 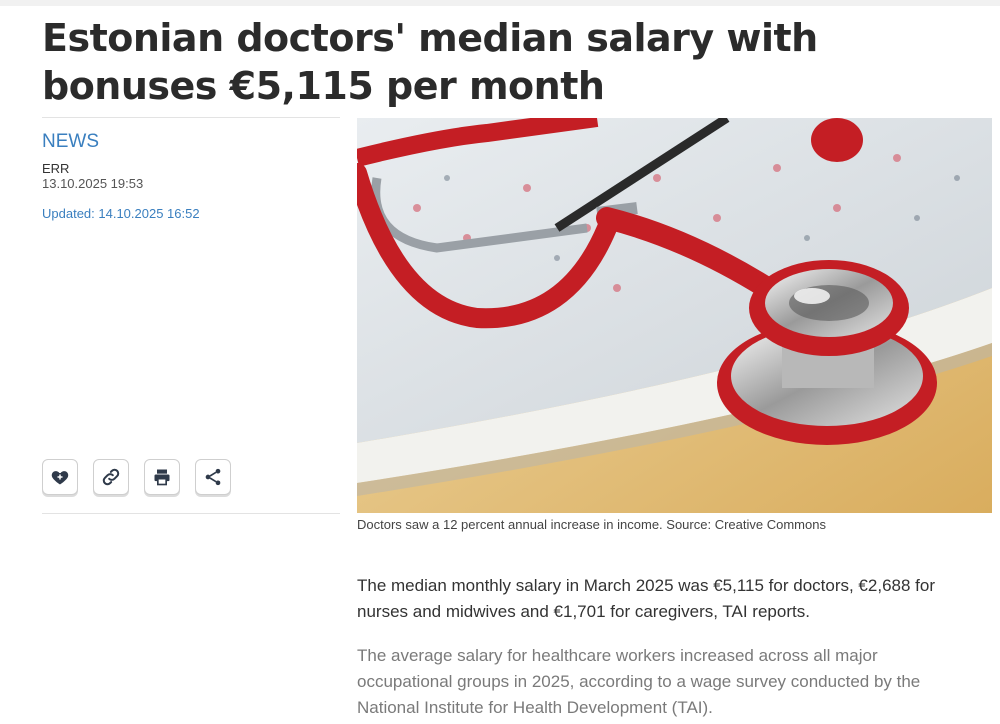 I want to click on print-icon, so click(x=162, y=477).